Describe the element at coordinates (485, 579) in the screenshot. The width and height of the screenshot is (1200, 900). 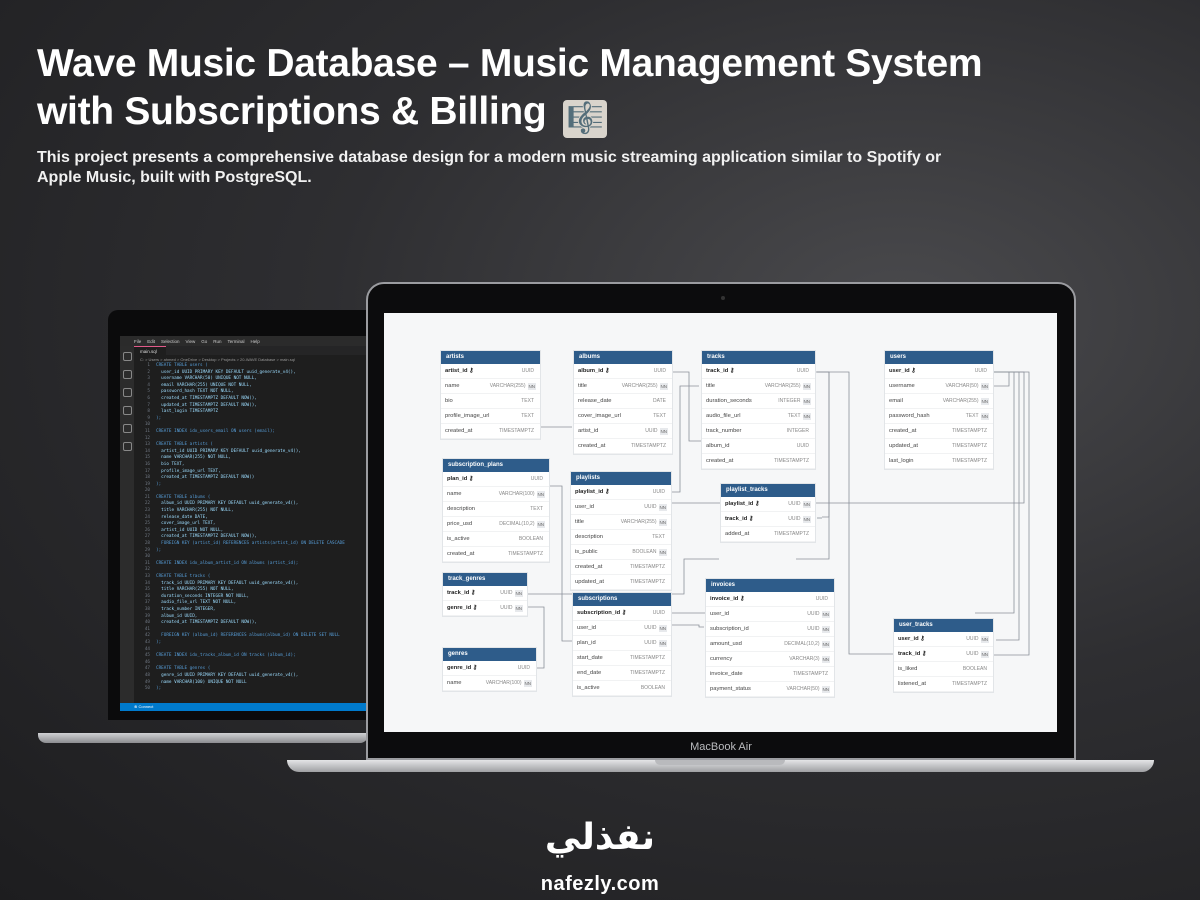
I see `er-table-title: track_genres` at that location.